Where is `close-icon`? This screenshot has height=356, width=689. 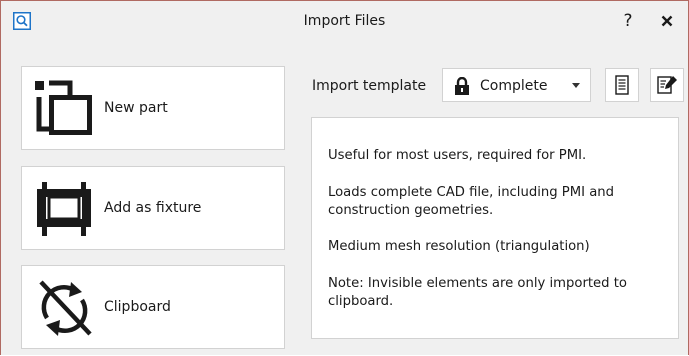
close-icon is located at coordinates (667, 21).